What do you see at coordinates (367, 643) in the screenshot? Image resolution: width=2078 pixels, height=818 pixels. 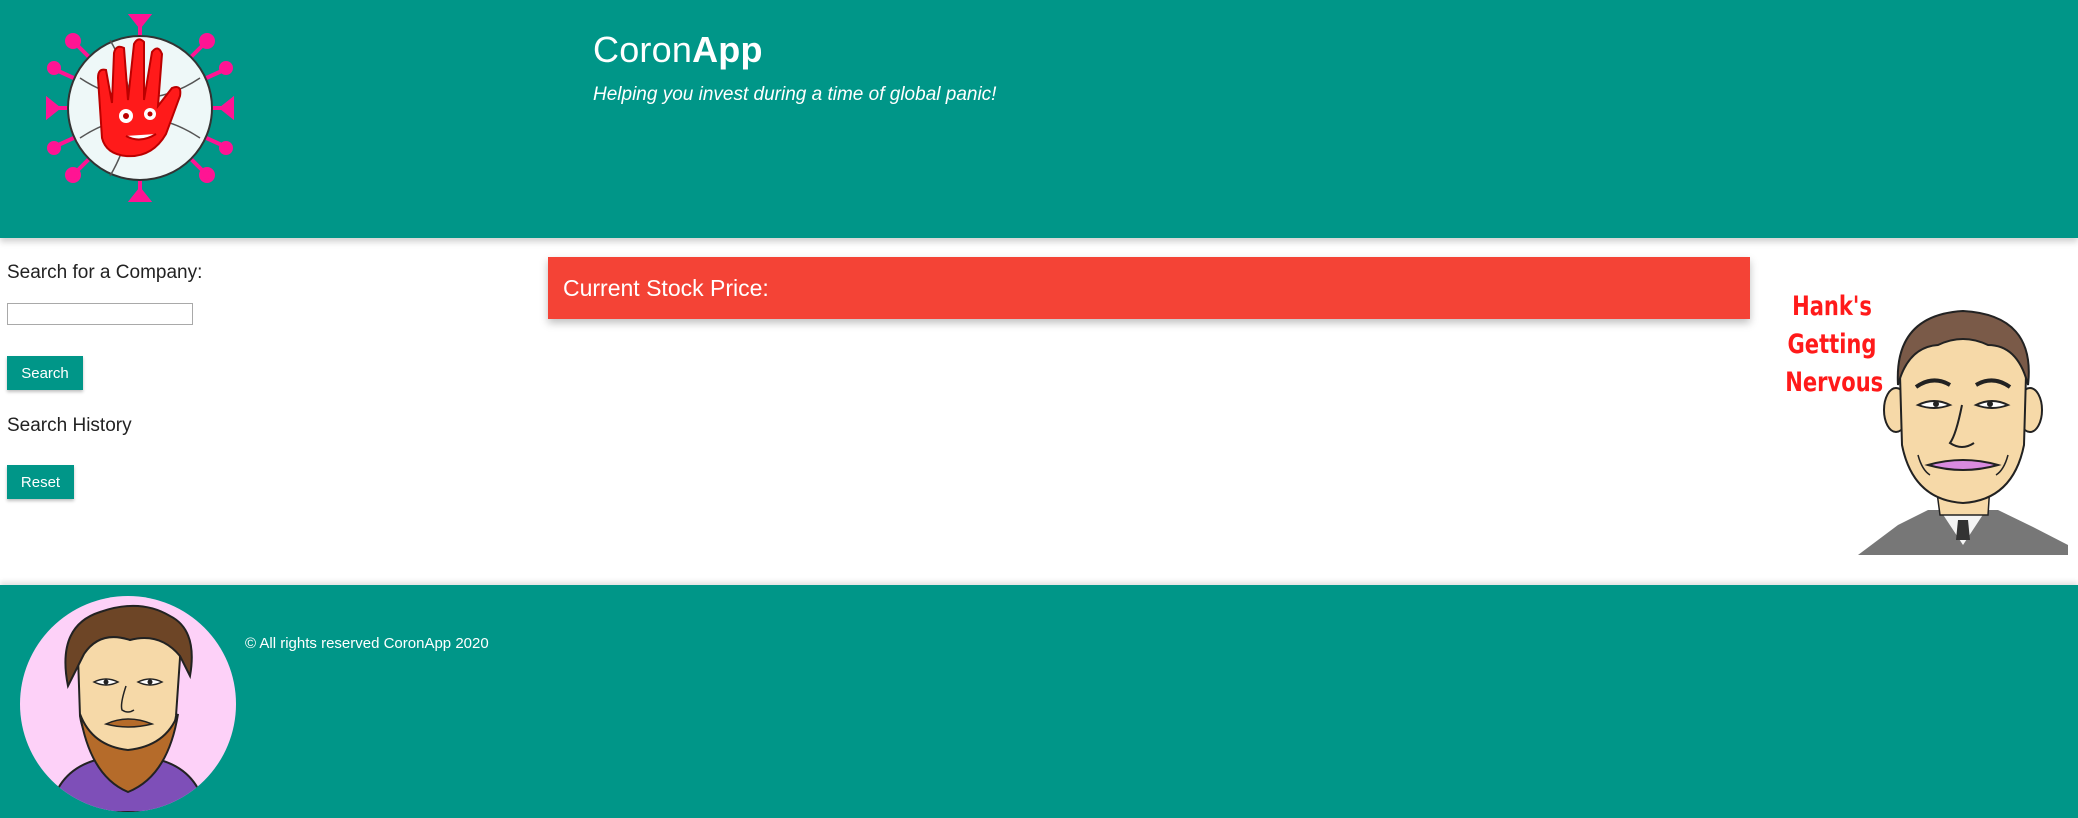 I see `copyright-text: © All rights reserved CoronApp 2020` at bounding box center [367, 643].